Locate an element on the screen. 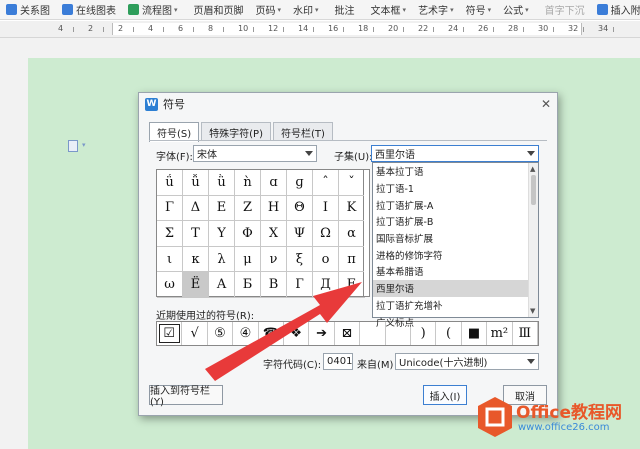 The image size is (640, 449). symbol-cell: А is located at coordinates (222, 285).